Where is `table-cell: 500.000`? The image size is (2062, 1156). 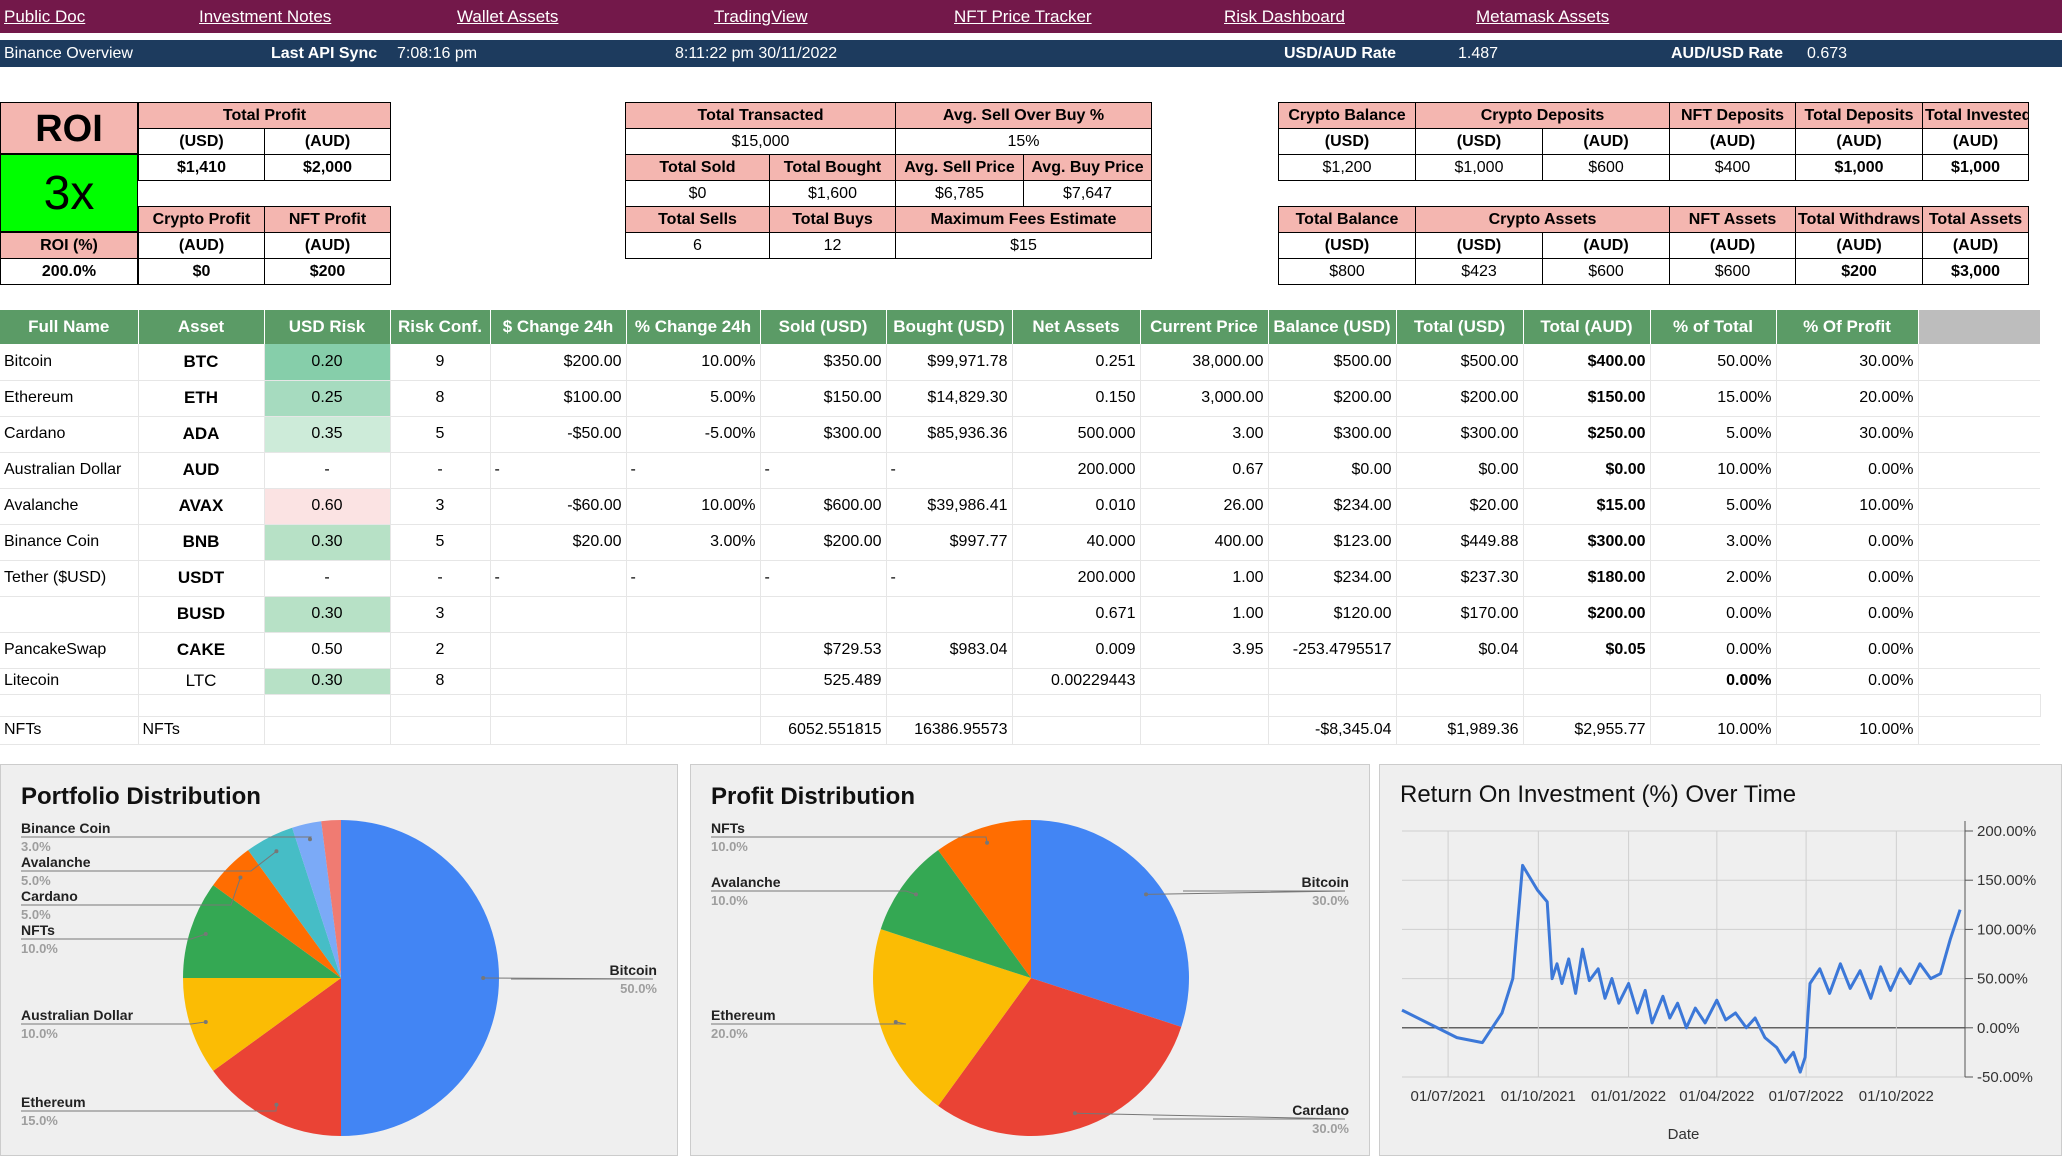
table-cell: 500.000 is located at coordinates (1076, 434).